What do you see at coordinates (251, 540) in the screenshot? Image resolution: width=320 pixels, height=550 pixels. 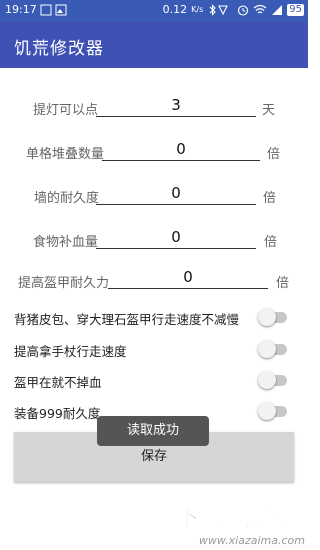 I see `watermark-url: www.xiazaima.com` at bounding box center [251, 540].